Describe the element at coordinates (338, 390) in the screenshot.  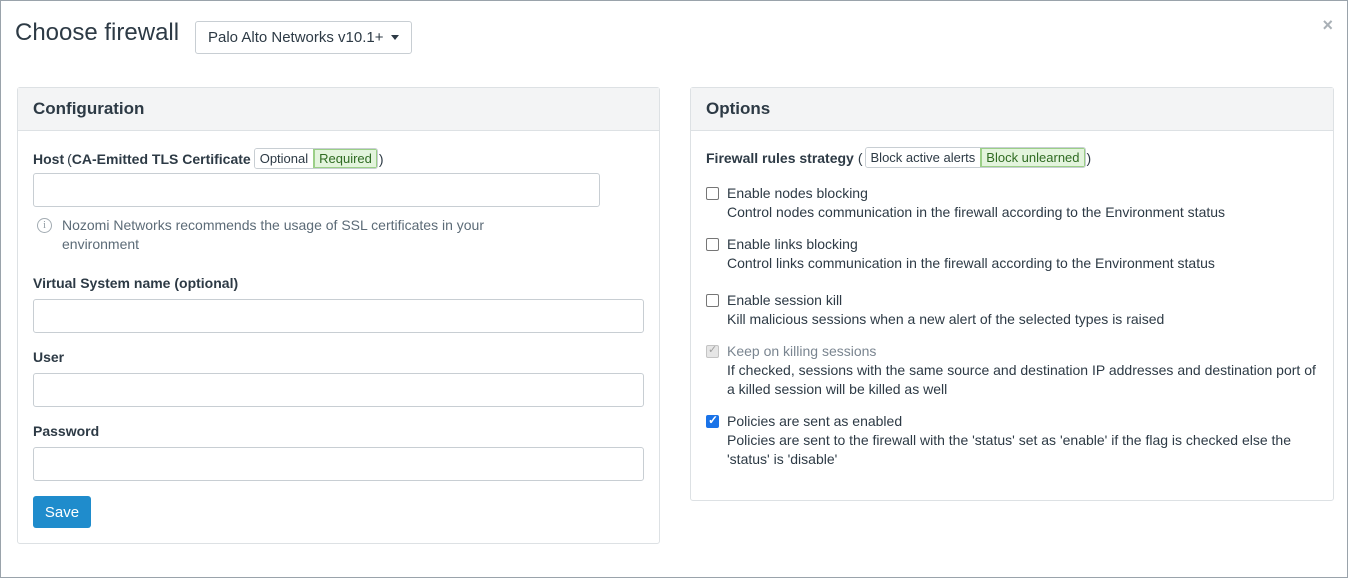
I see `user-input` at that location.